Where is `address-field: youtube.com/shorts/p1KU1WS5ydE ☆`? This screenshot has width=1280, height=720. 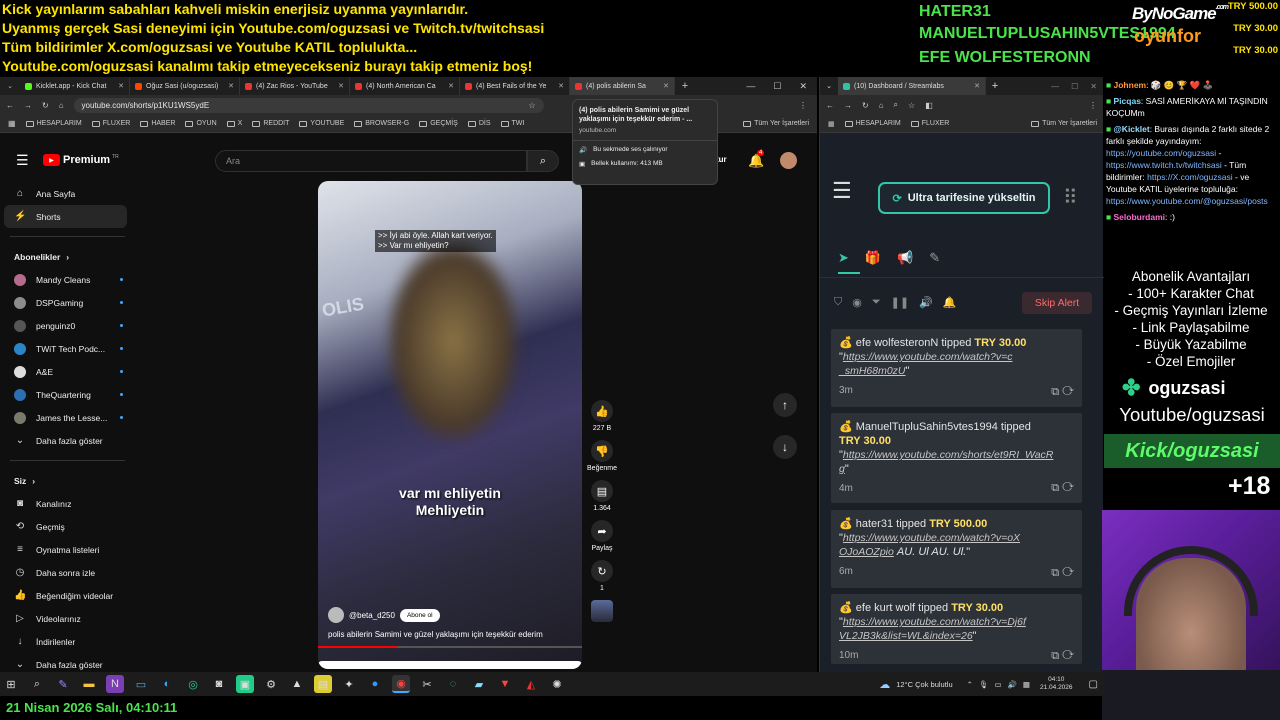
address-field: youtube.com/shorts/p1KU1WS5ydE ☆ is located at coordinates (308, 105).